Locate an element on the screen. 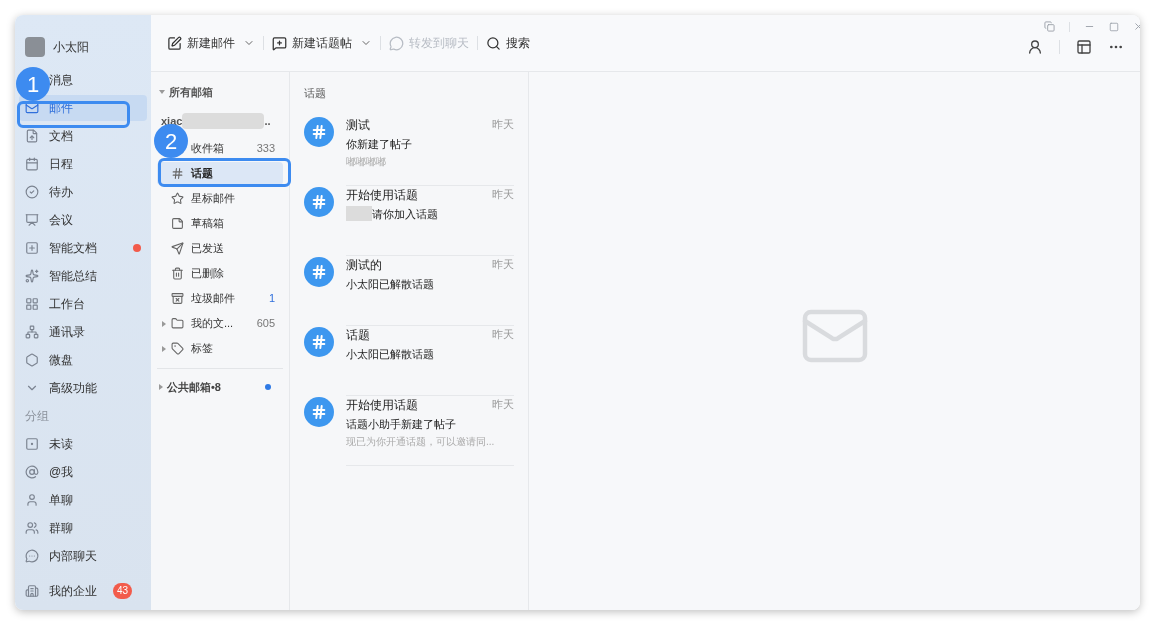  folder-item: 草稿箱 is located at coordinates (220, 223).